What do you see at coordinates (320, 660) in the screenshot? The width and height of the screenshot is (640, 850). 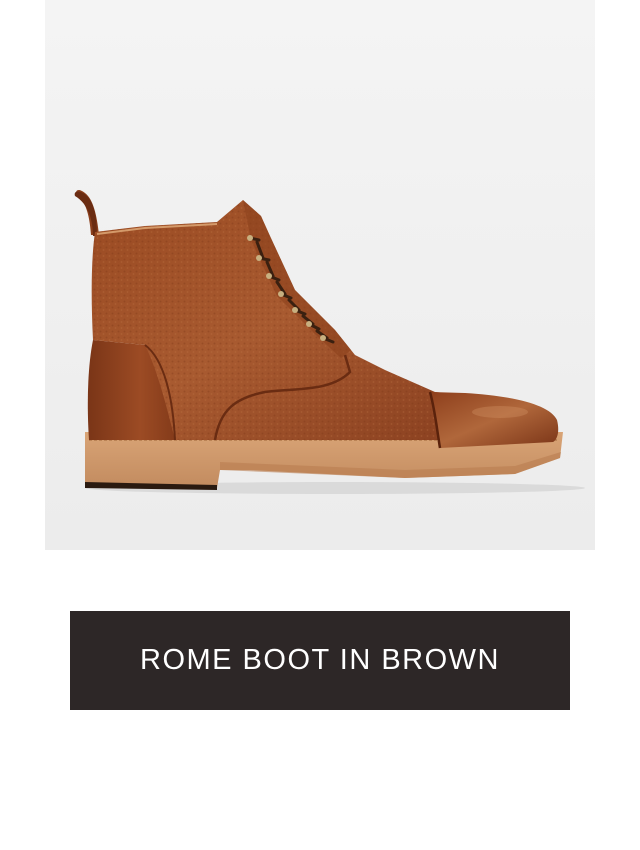 I see `product-name-button: ROME BOOT IN BROWN` at bounding box center [320, 660].